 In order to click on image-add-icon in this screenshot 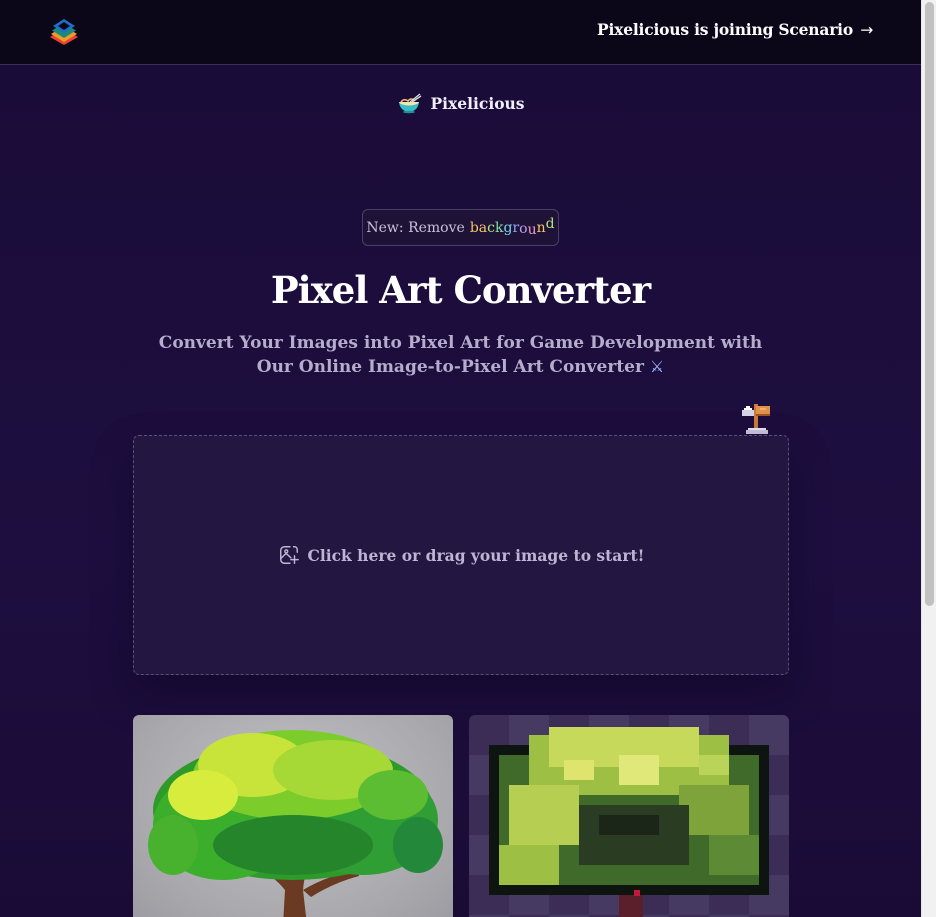, I will do `click(289, 555)`.